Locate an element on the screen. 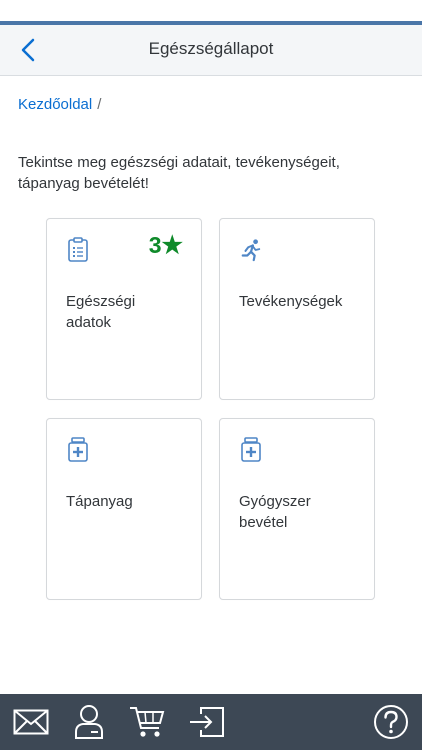 The height and width of the screenshot is (750, 422). tile-label-line: Gyógyszer is located at coordinates (275, 501).